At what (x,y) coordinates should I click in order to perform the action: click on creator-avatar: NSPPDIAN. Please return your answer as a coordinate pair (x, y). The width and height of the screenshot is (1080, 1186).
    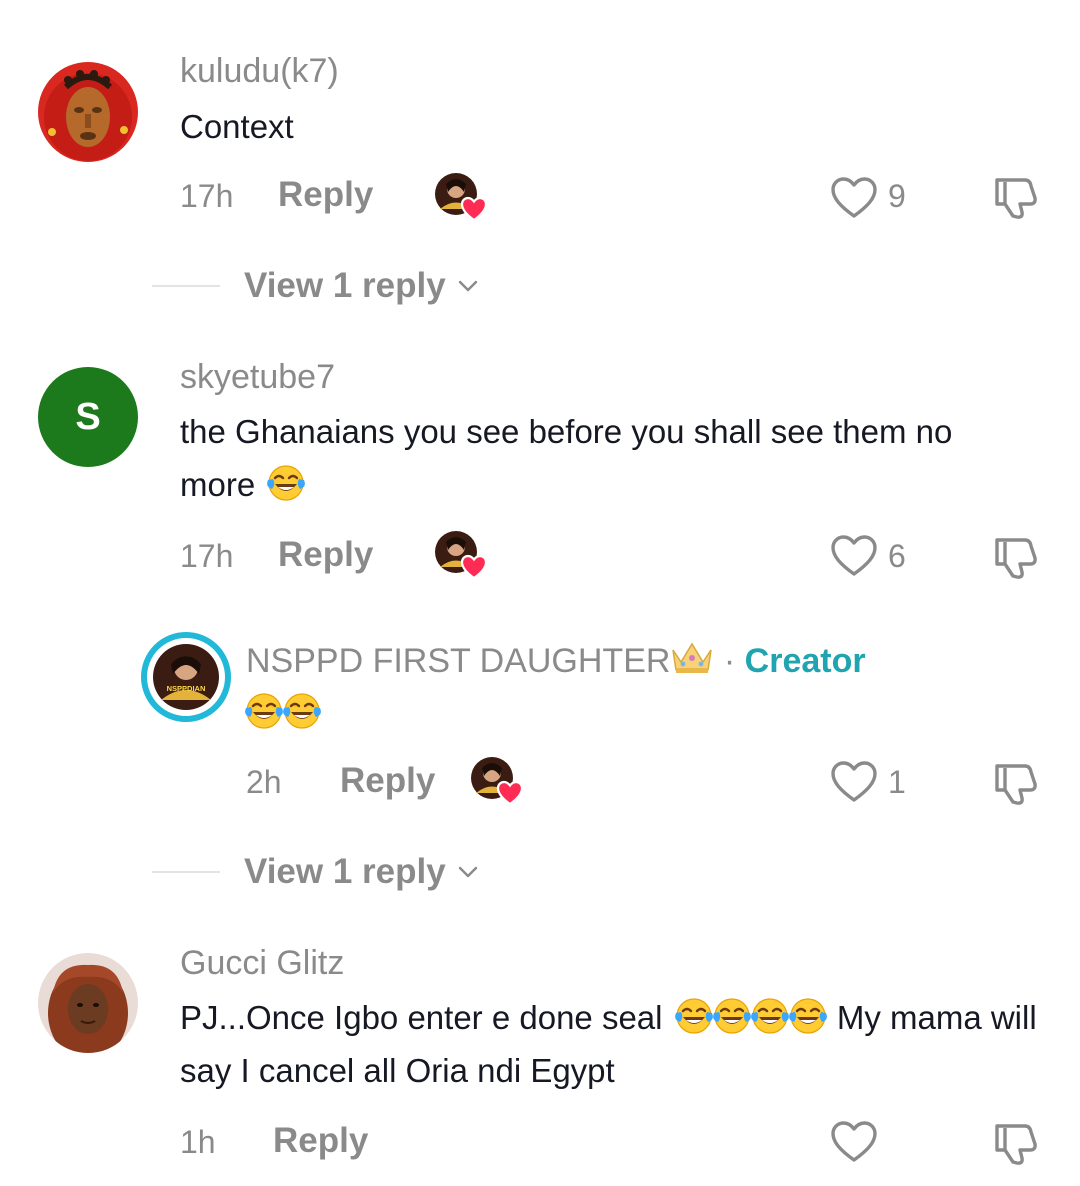
    Looking at the image, I should click on (186, 677).